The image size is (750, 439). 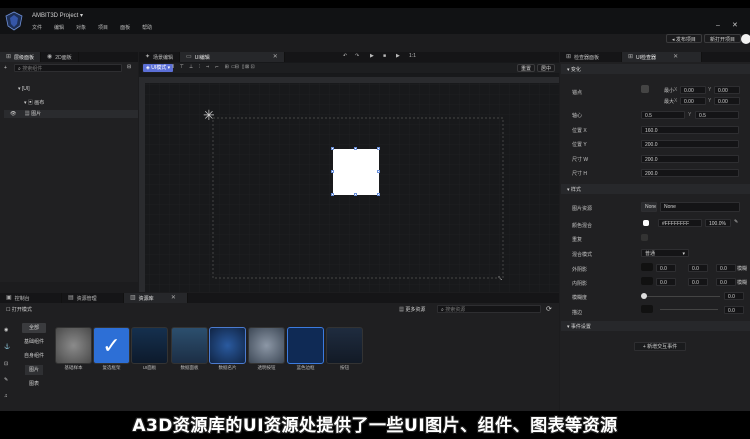 I want to click on minimize-icon: –, so click(x=718, y=25).